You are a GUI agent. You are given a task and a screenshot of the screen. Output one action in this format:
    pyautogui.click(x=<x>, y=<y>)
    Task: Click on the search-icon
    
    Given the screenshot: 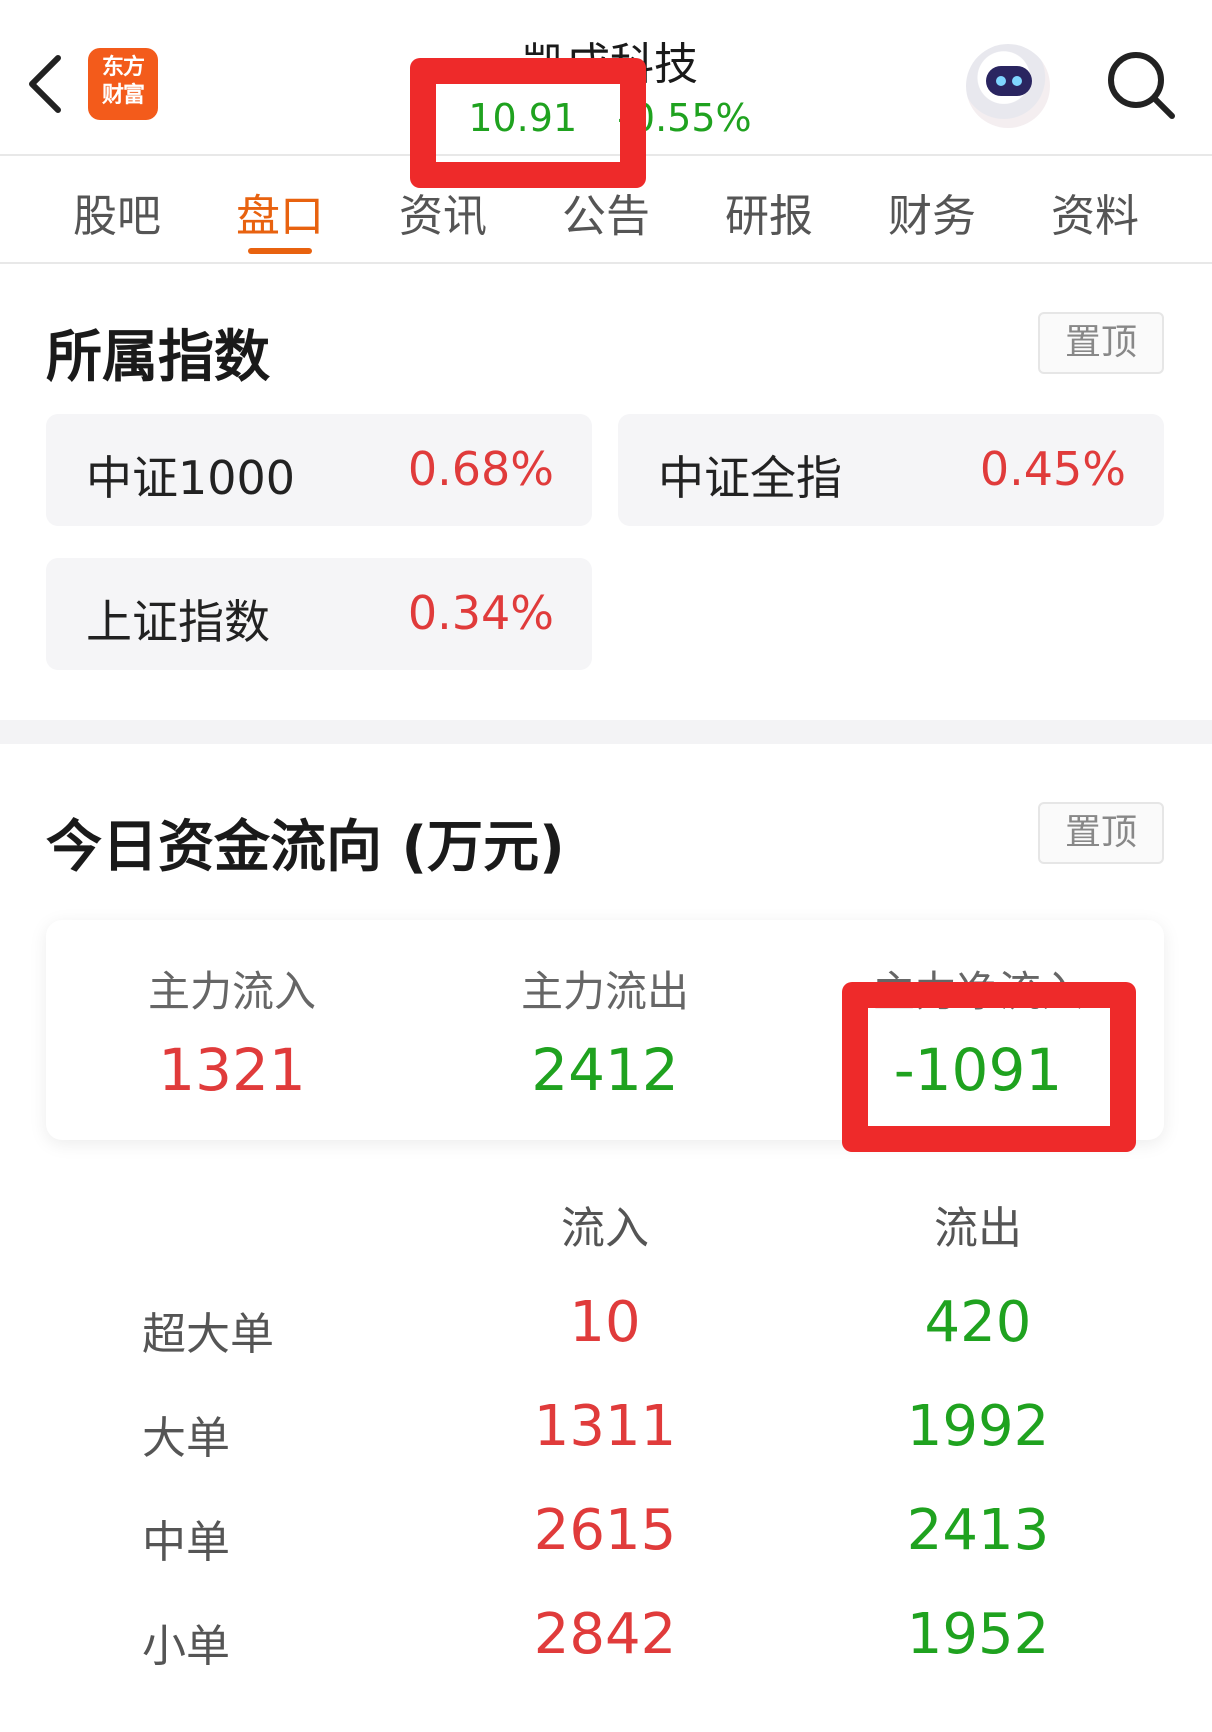 What is the action you would take?
    pyautogui.click(x=1141, y=85)
    